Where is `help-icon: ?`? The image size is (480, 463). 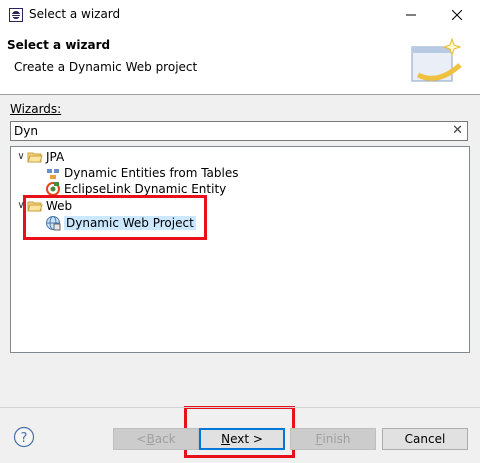 help-icon: ? is located at coordinates (24, 437).